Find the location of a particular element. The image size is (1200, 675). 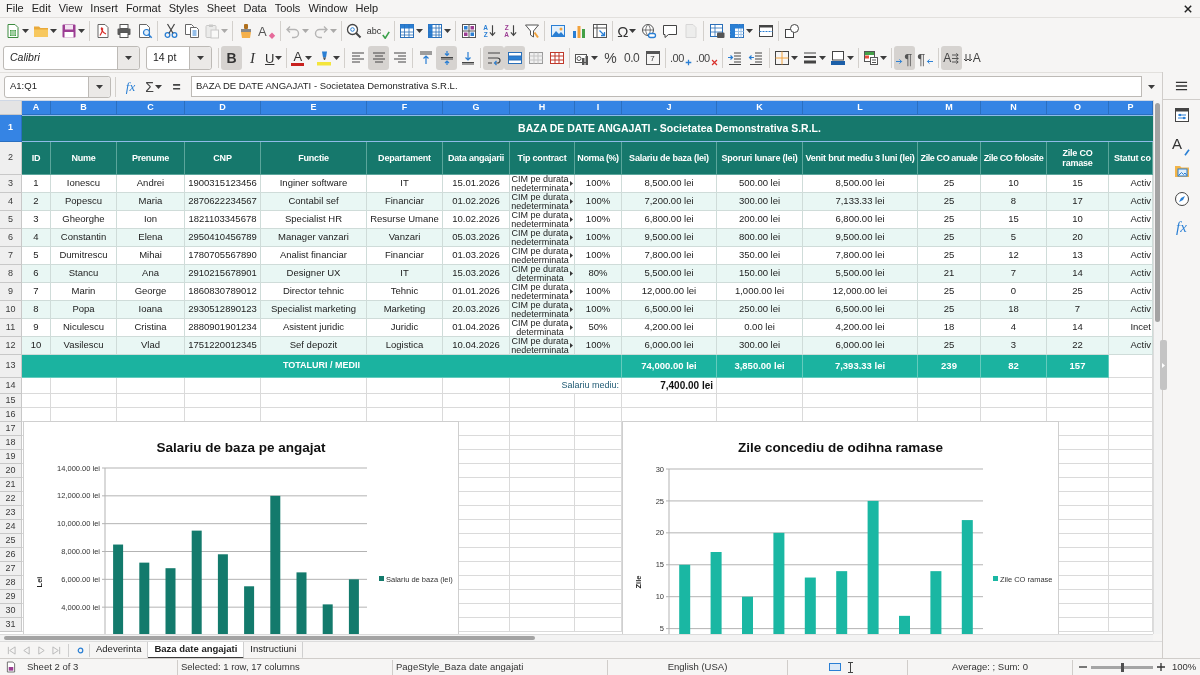

menu-item: Styles is located at coordinates (183, 8).